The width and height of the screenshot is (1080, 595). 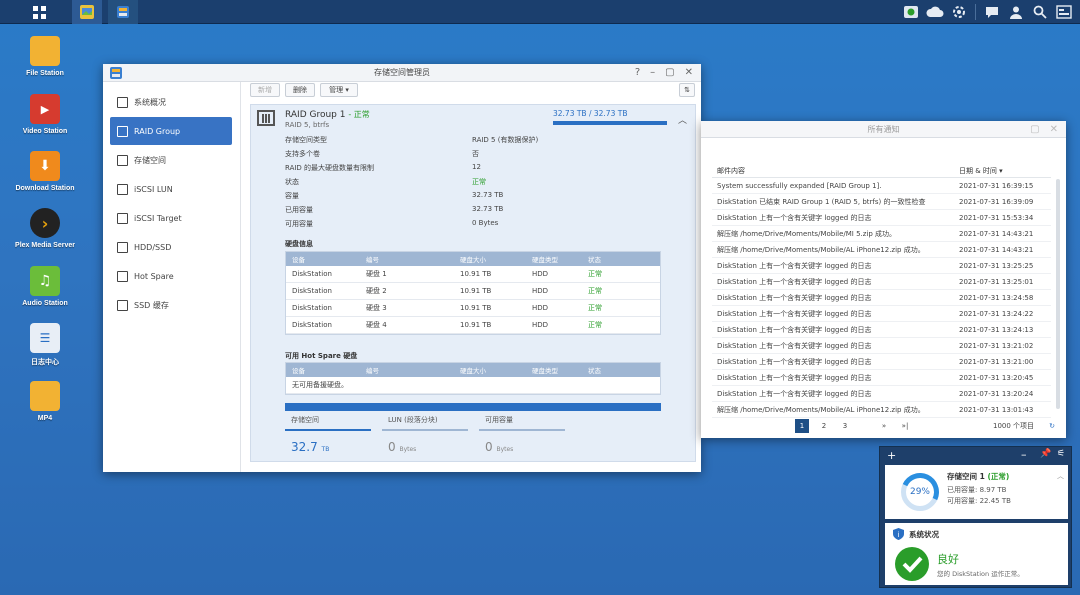 I want to click on notification-time: 2021-07-31 13:24:22, so click(x=996, y=313).